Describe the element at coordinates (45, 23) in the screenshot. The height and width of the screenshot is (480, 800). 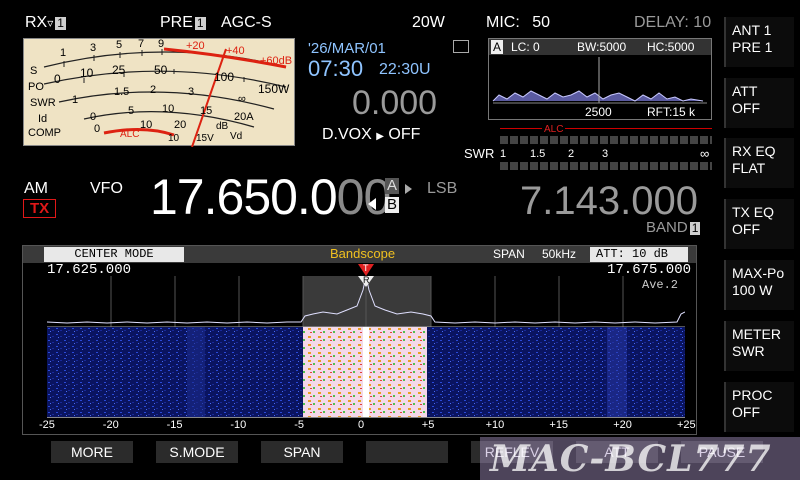
I see `rx-indicator: RX▿ 1` at that location.